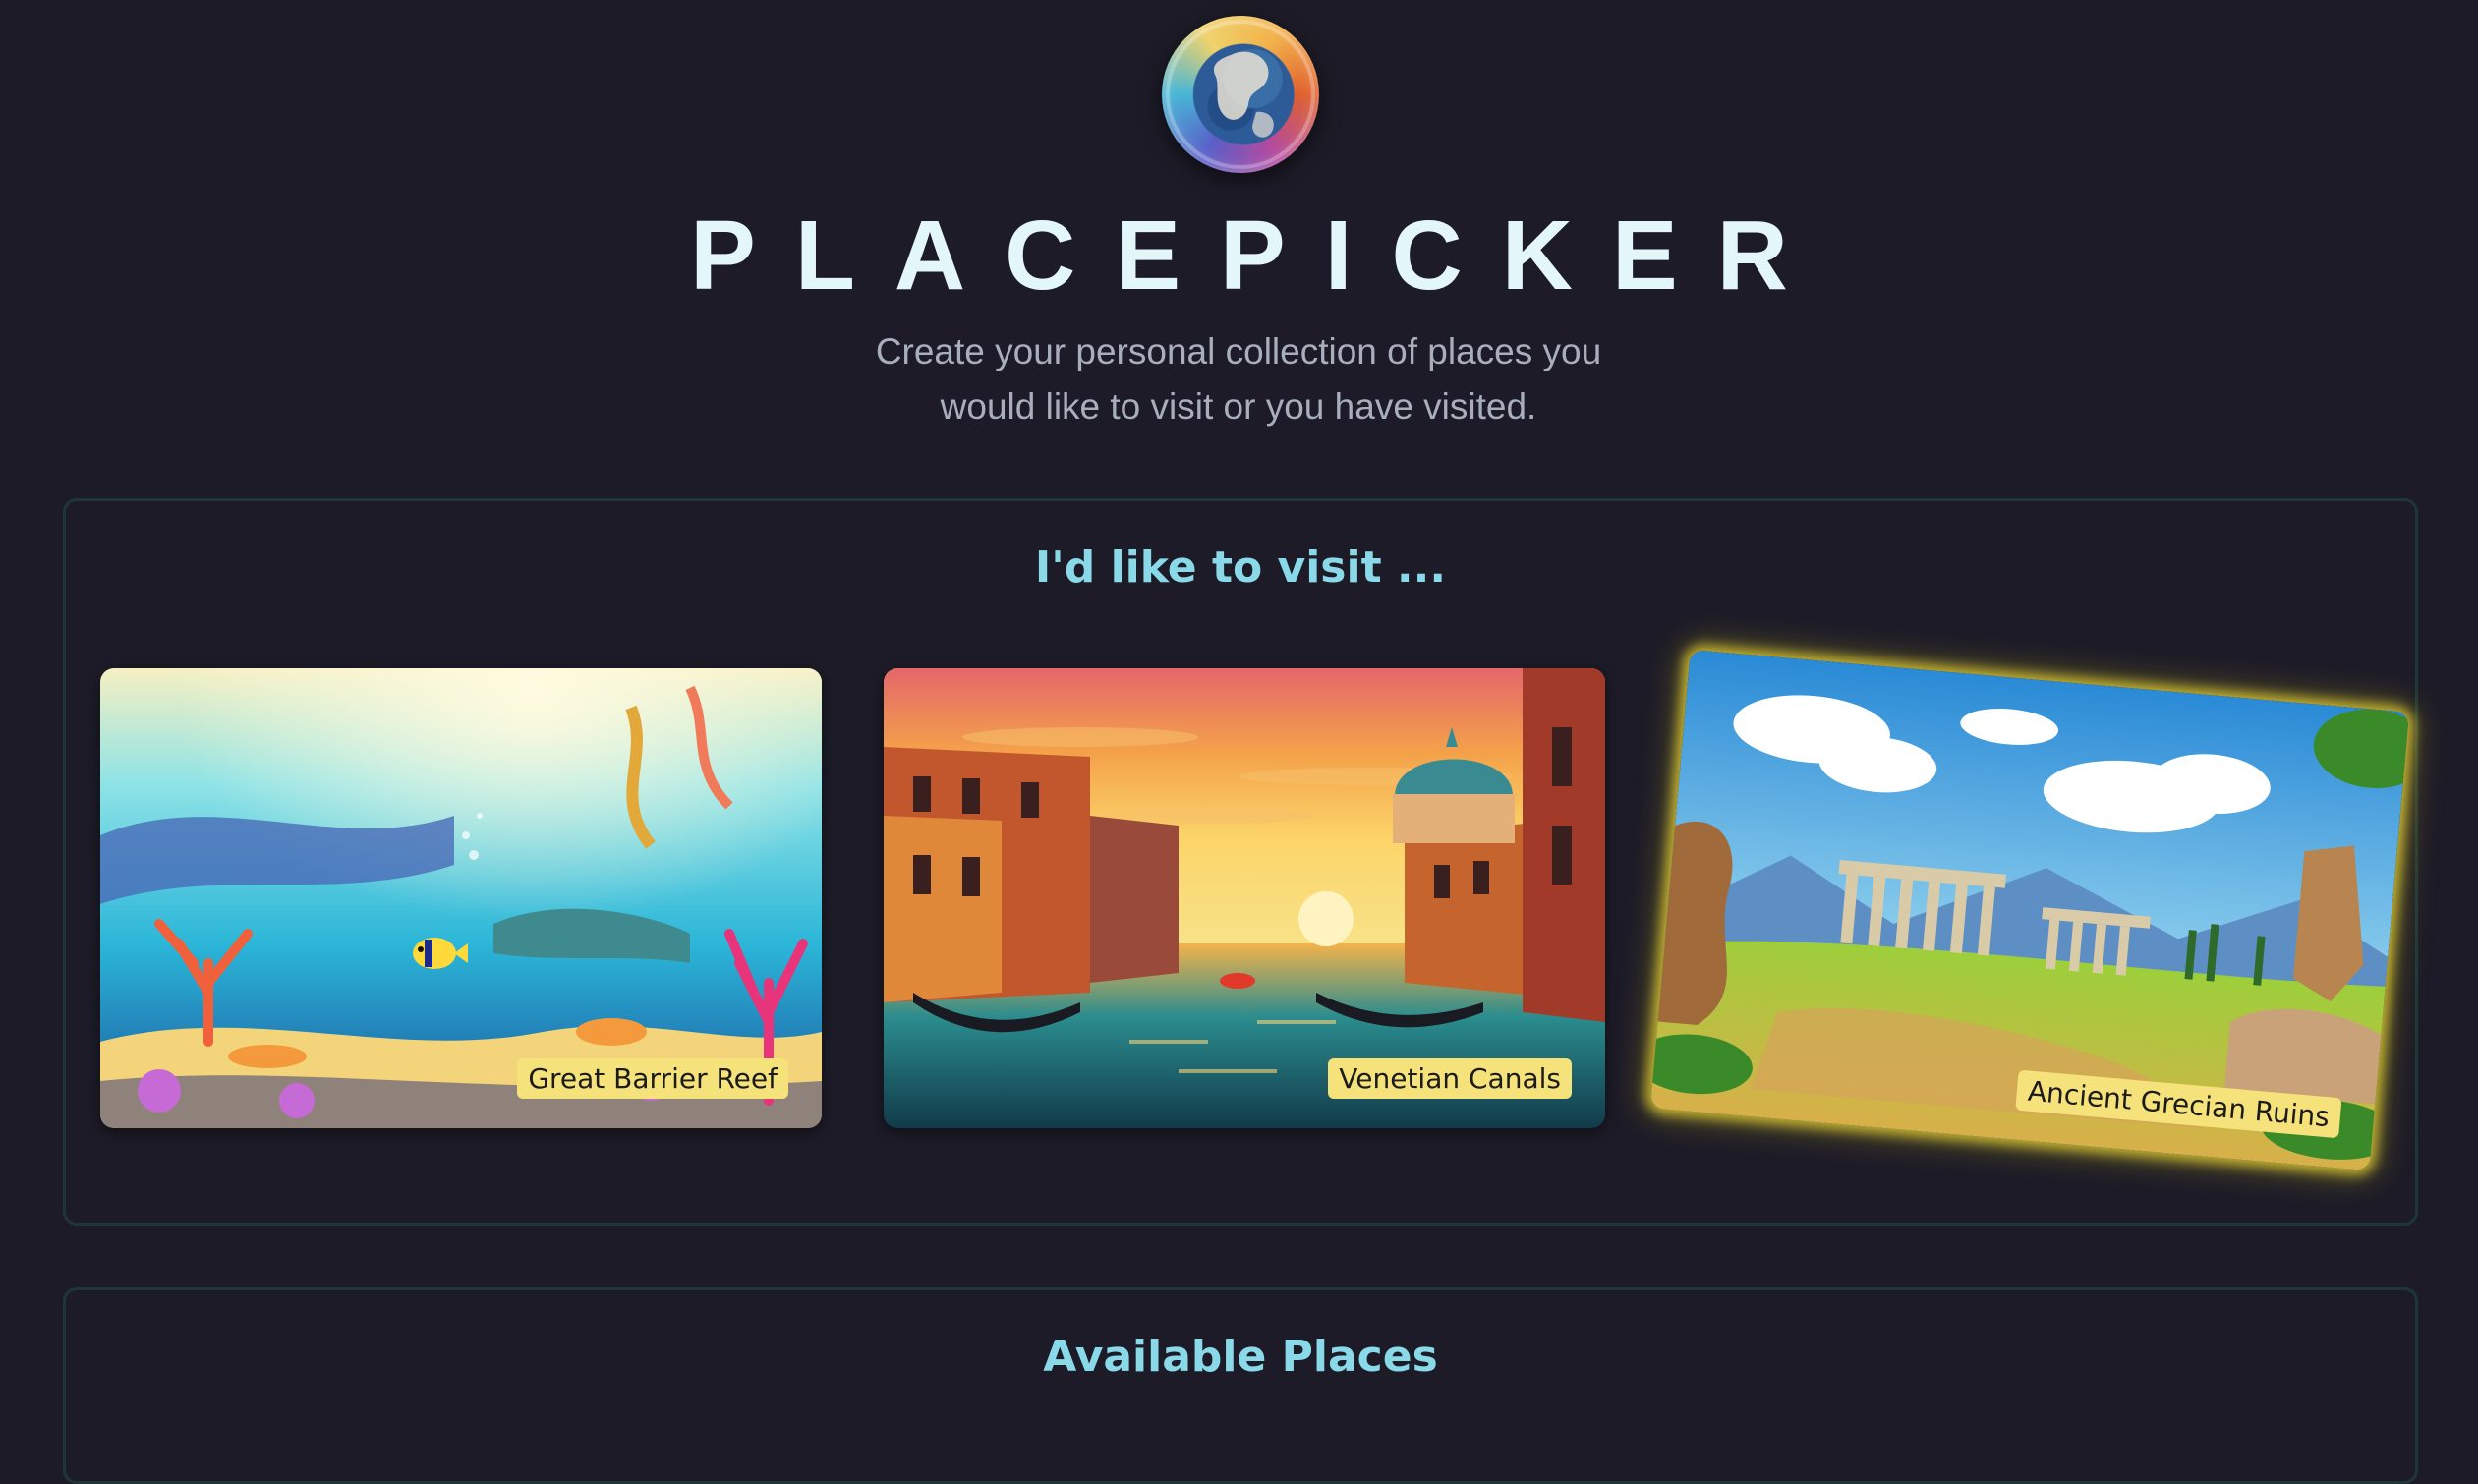 The image size is (2478, 1484). Describe the element at coordinates (1240, 1385) in the screenshot. I see `available-places-section: Available Places` at that location.